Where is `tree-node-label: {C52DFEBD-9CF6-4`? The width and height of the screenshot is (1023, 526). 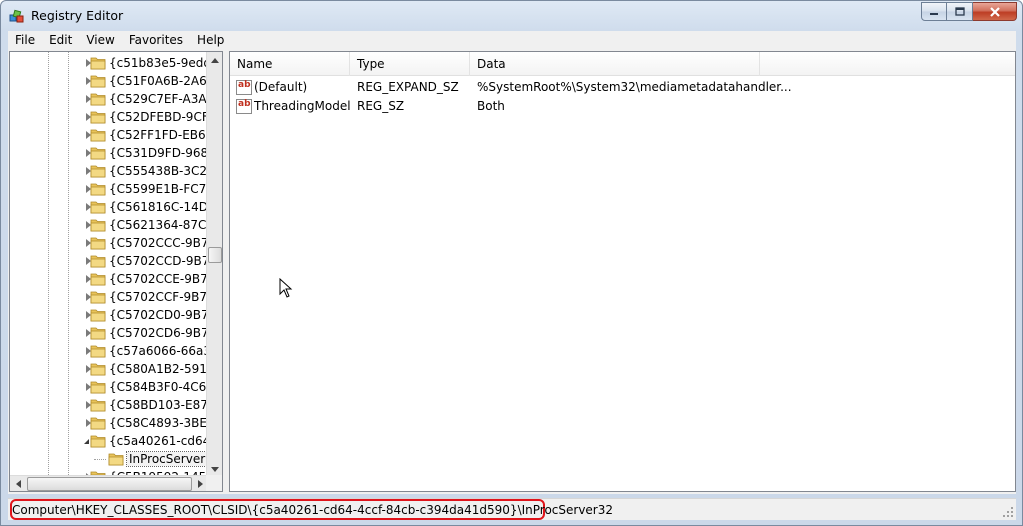
tree-node-label: {C52DFEBD-9CF6-4 is located at coordinates (158, 117).